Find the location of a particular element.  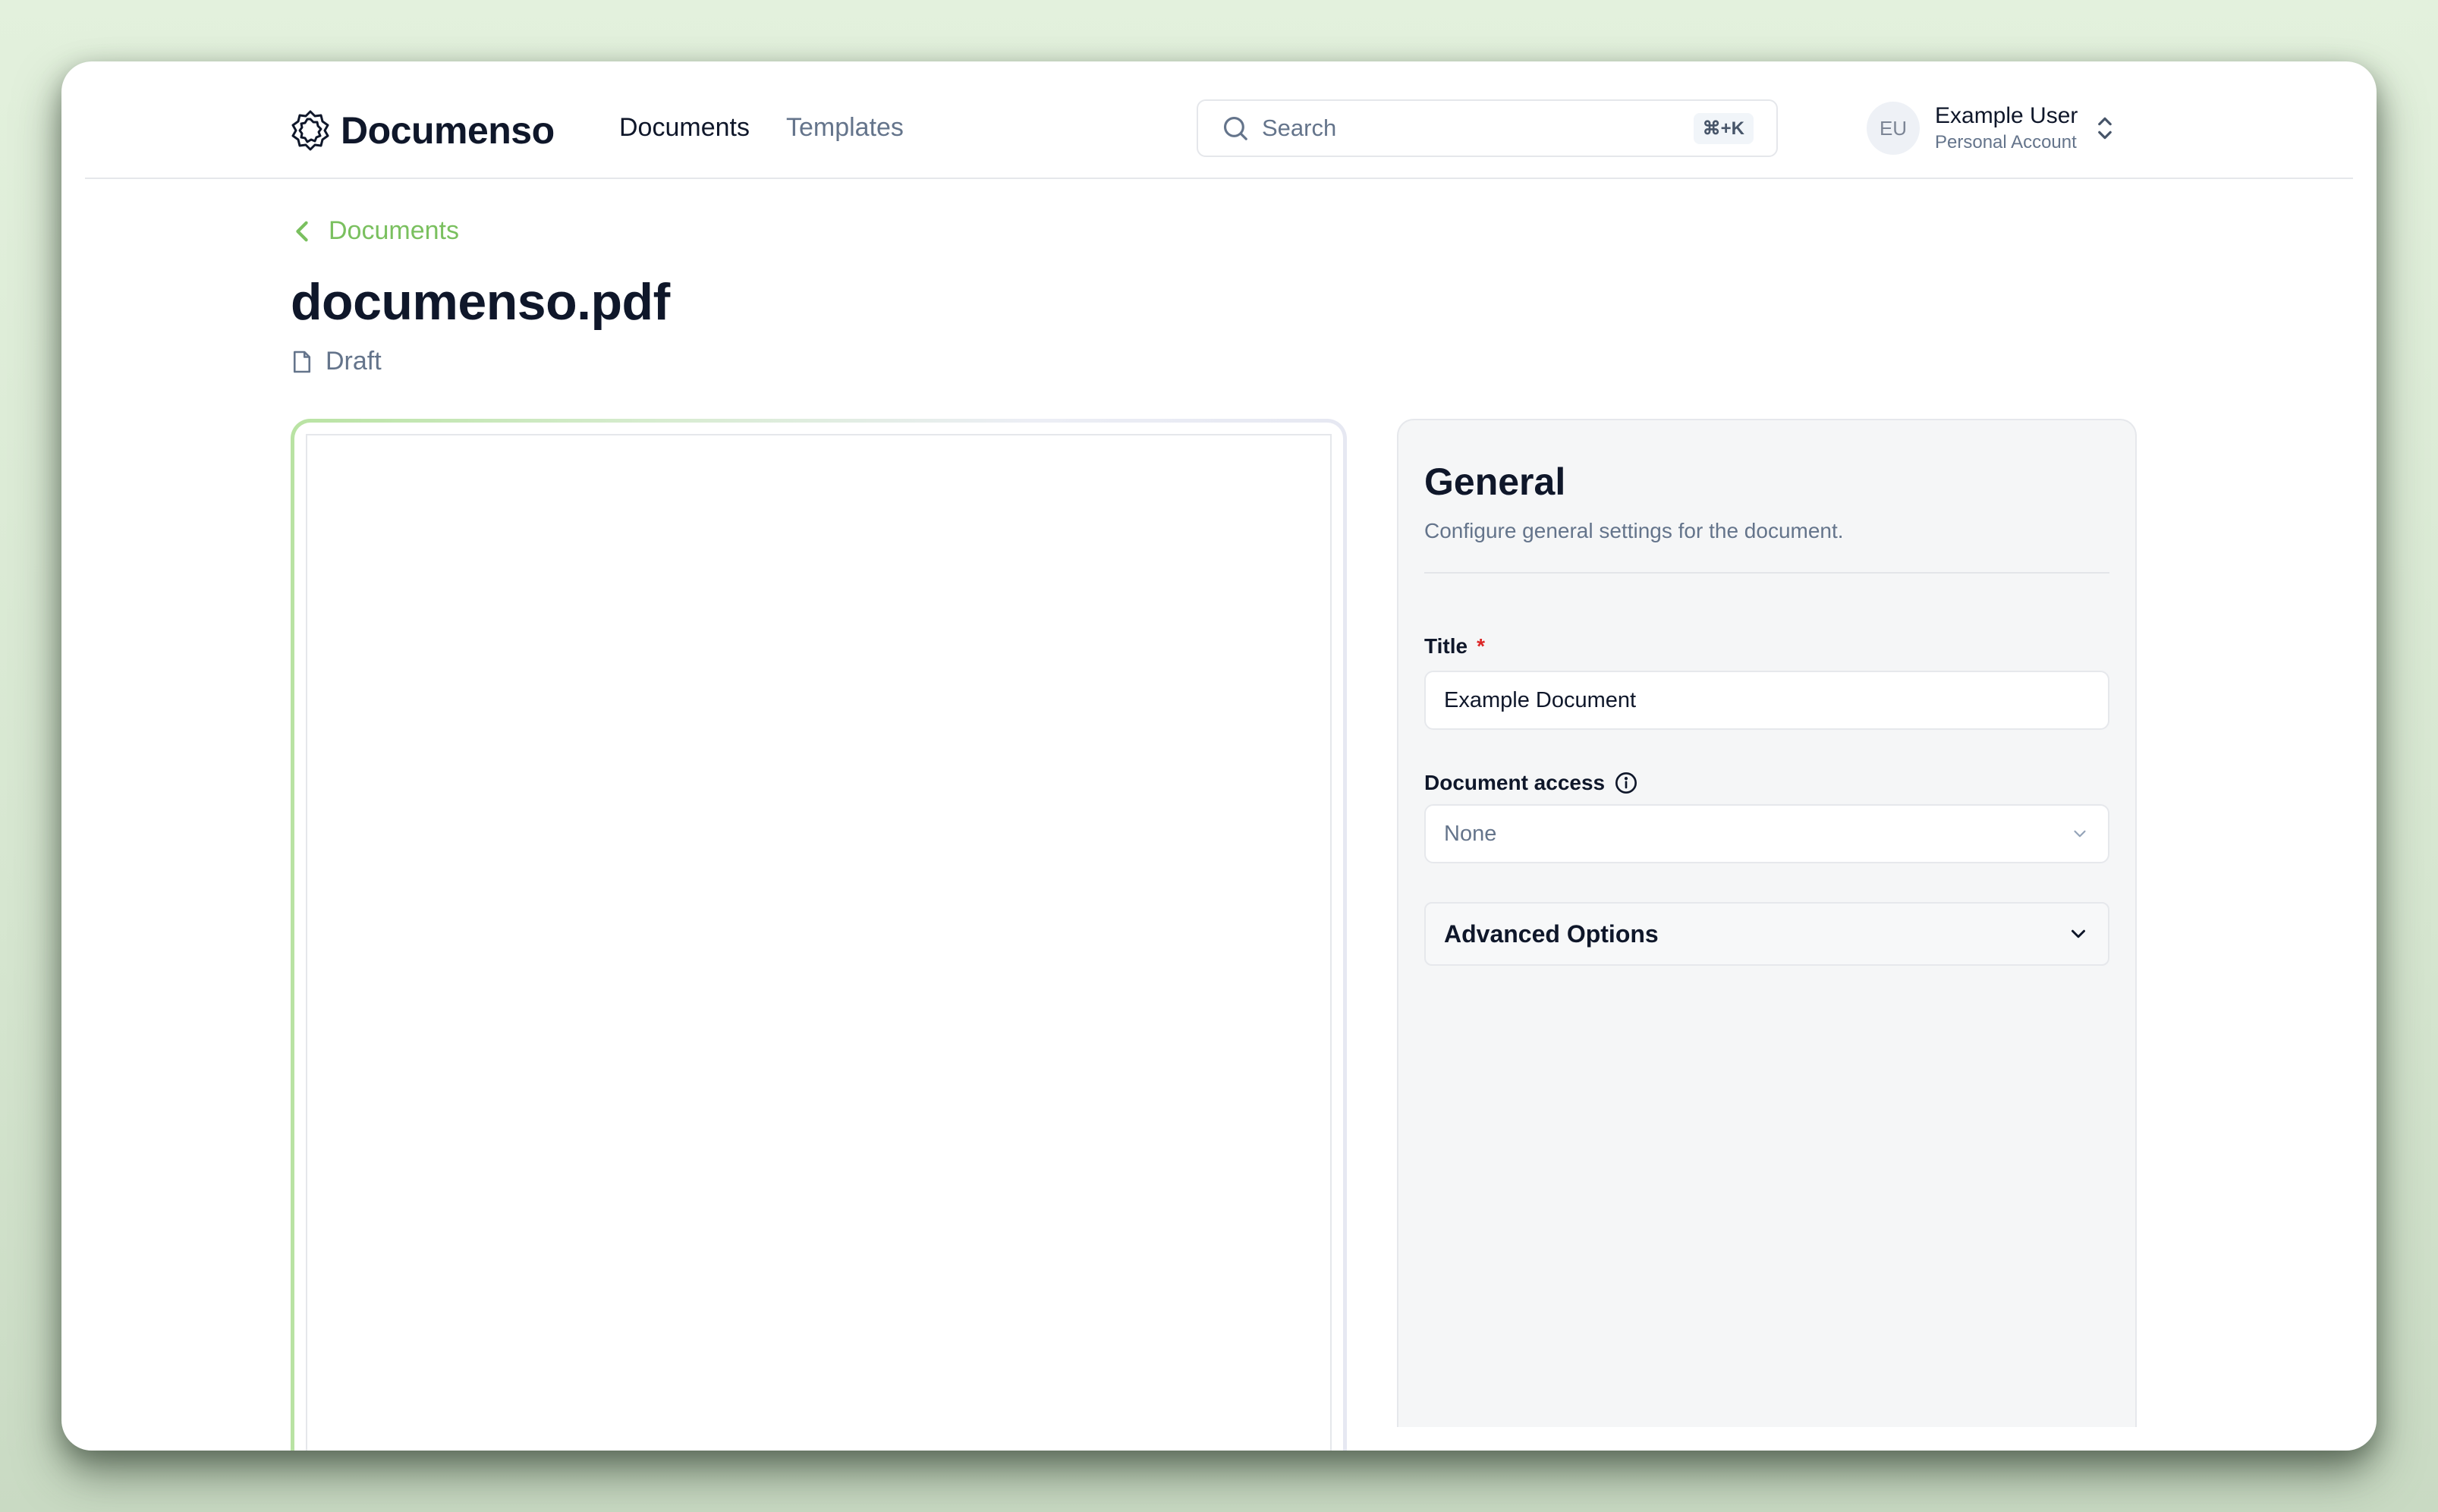

back-link-label: Documents is located at coordinates (394, 230).